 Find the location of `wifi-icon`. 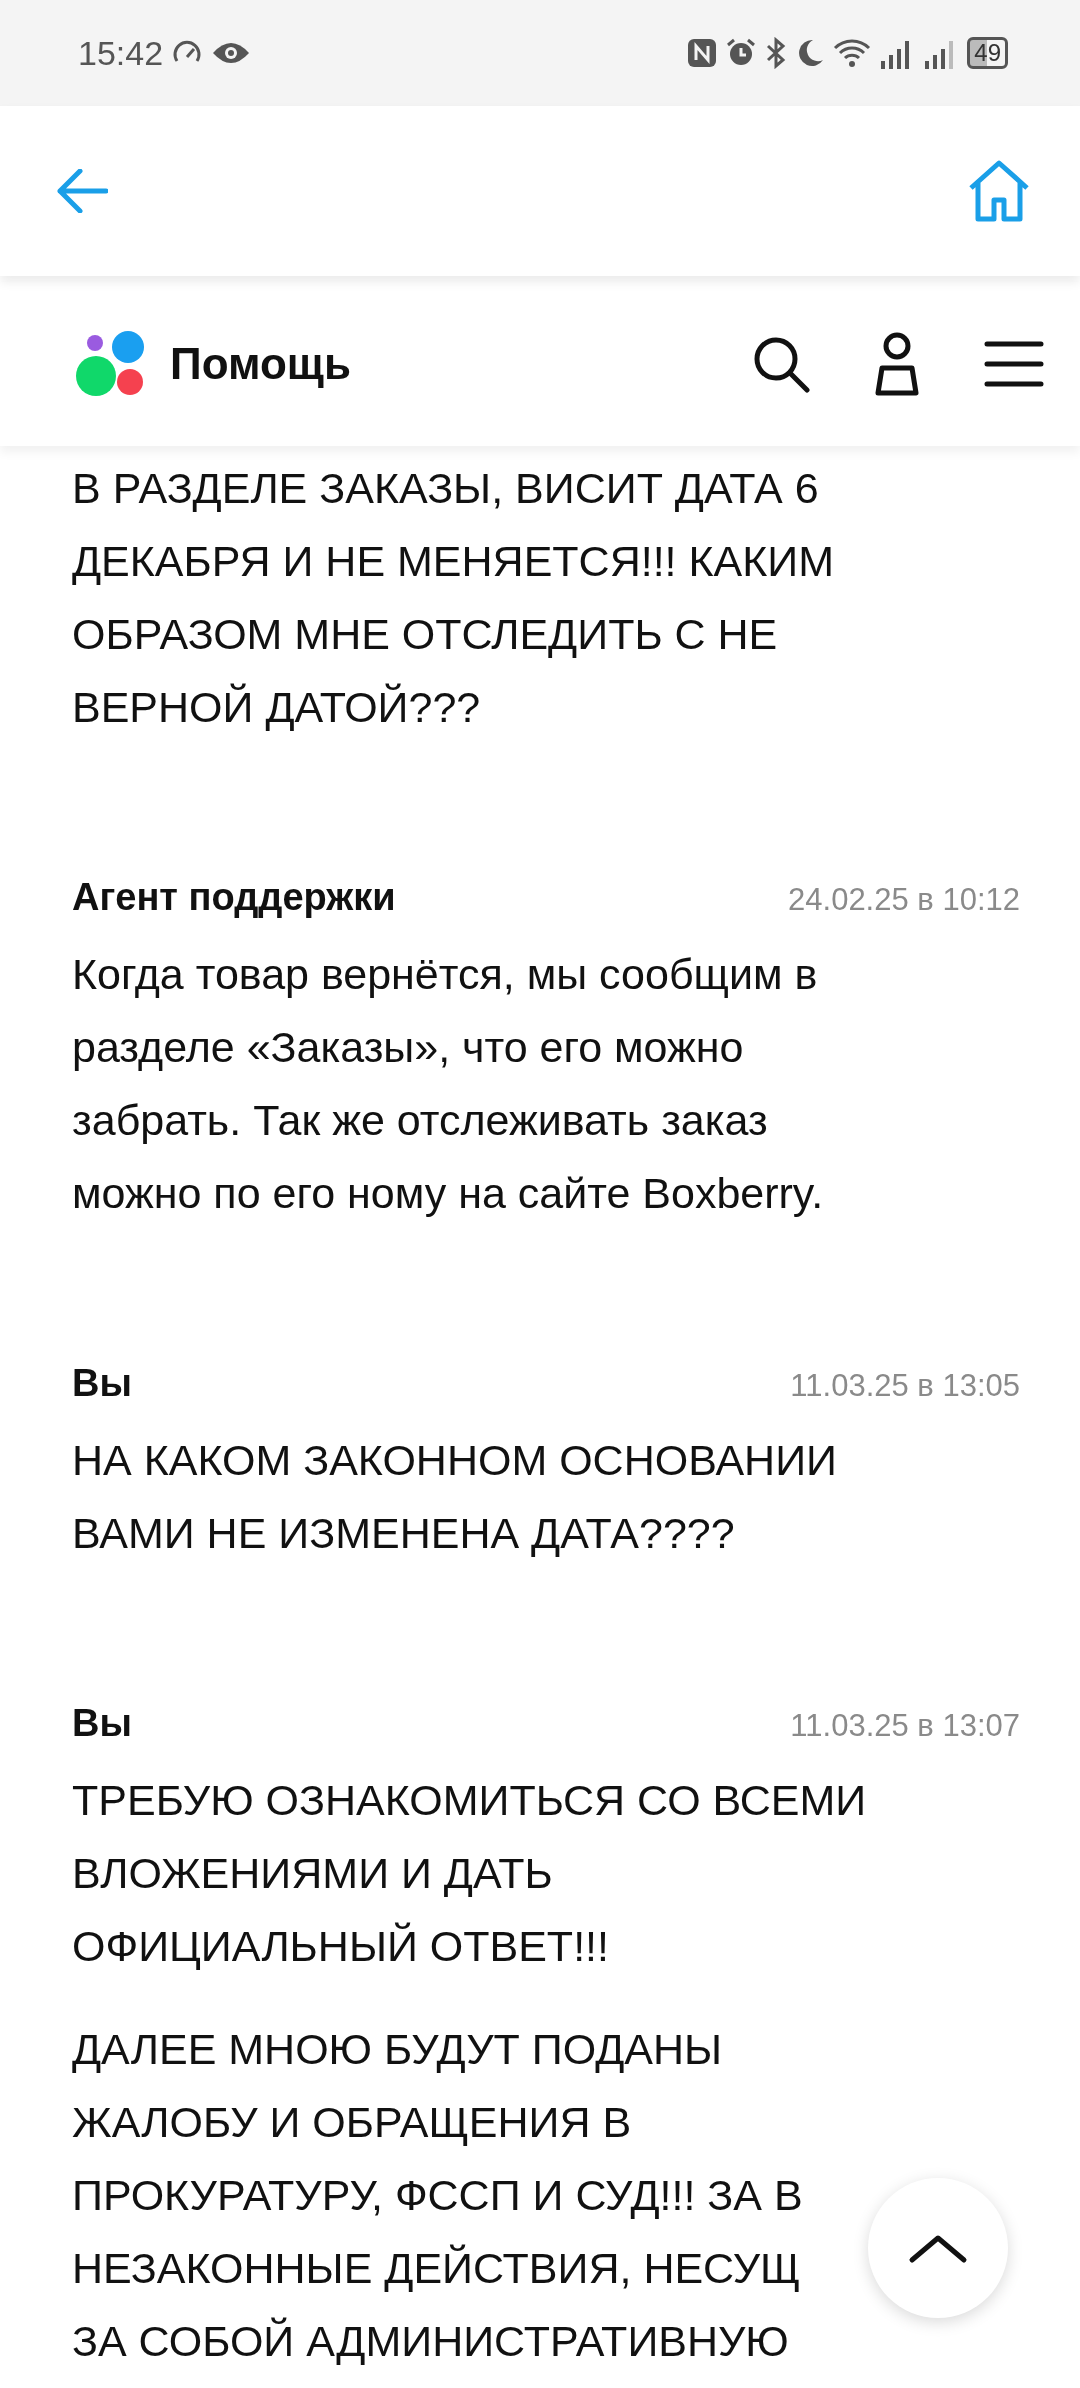

wifi-icon is located at coordinates (852, 53).